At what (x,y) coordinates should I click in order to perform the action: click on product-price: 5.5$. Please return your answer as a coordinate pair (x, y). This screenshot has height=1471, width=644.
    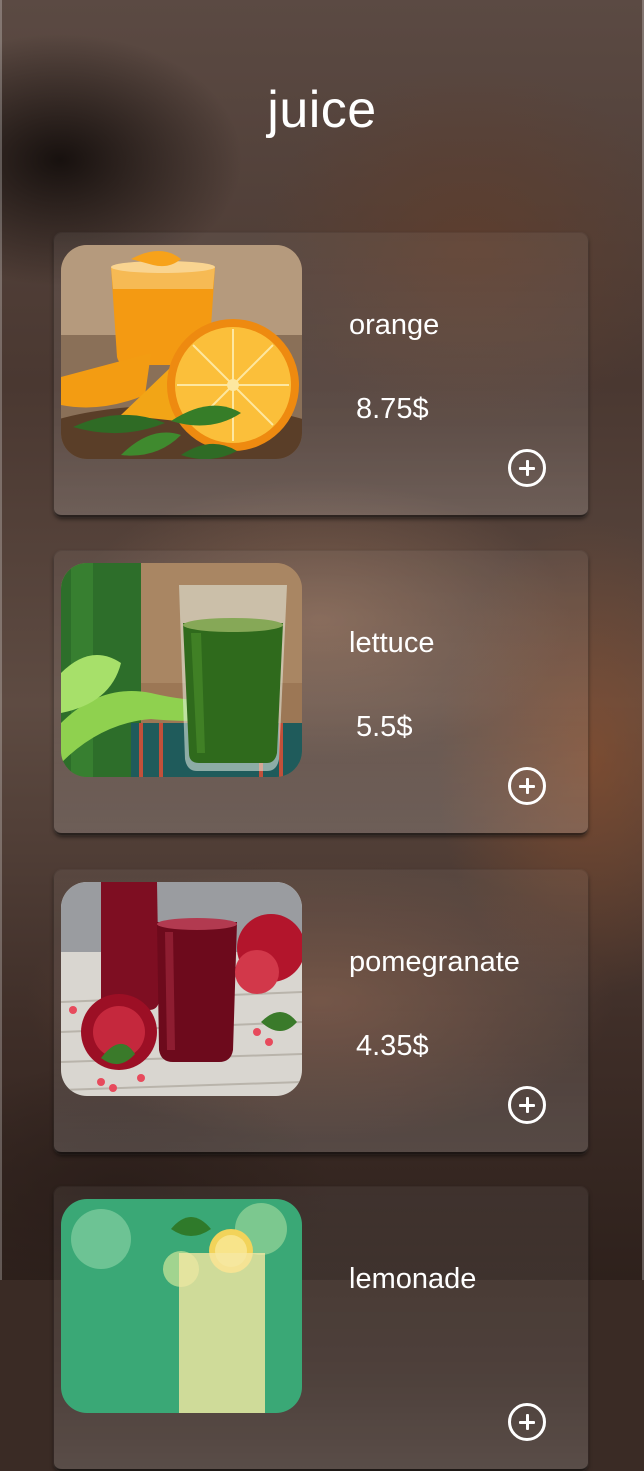
    Looking at the image, I should click on (384, 727).